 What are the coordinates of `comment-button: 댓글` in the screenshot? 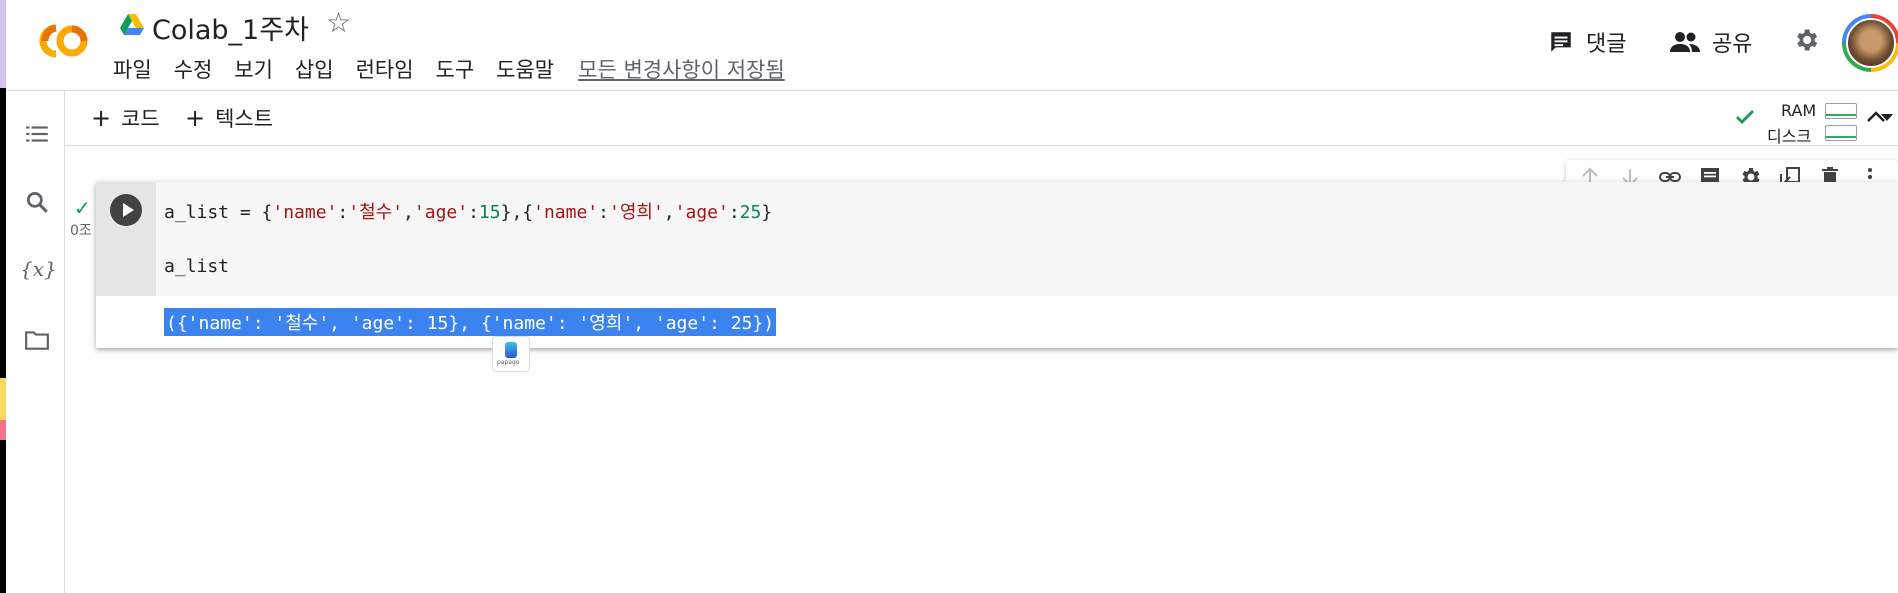 It's located at (1587, 42).